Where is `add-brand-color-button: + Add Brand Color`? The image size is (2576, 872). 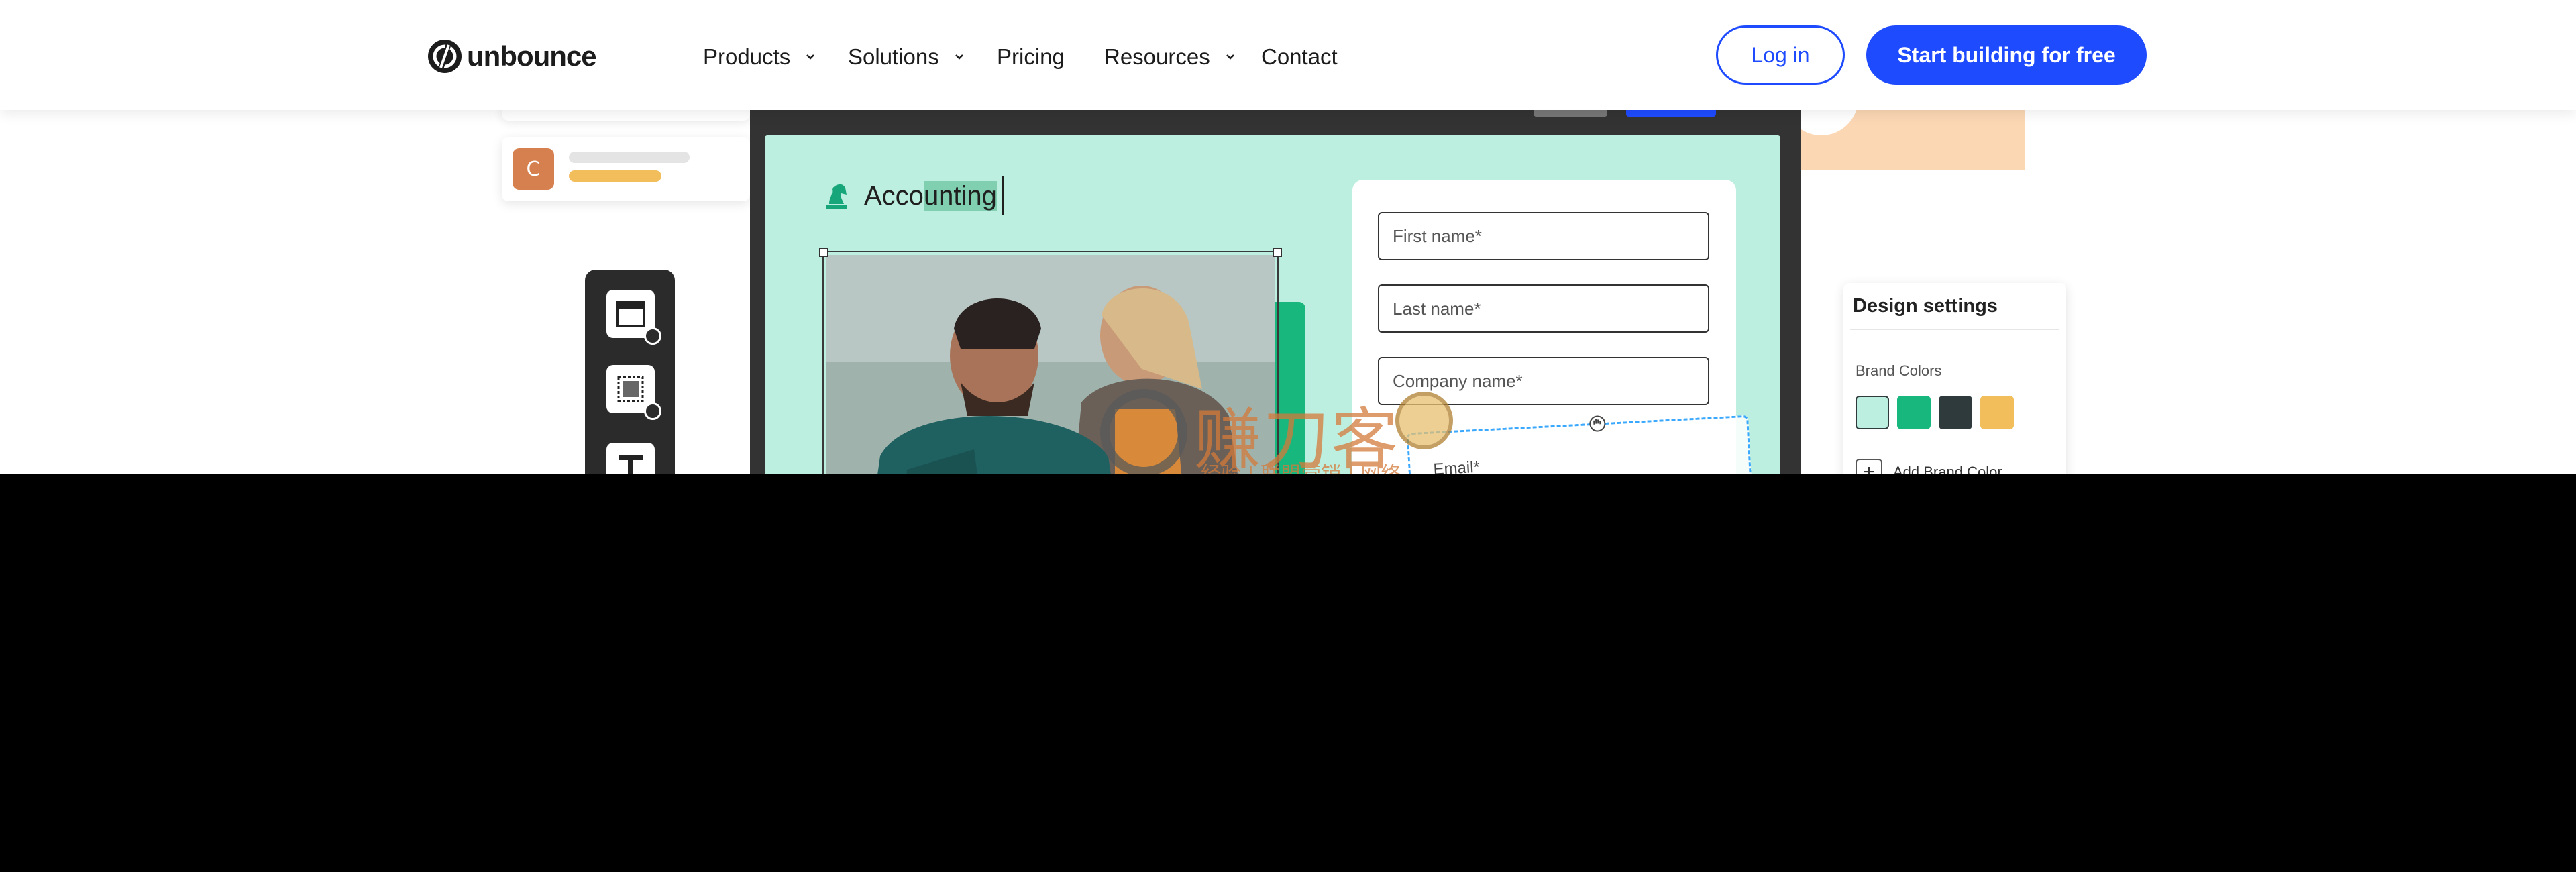 add-brand-color-button: + Add Brand Color is located at coordinates (1929, 466).